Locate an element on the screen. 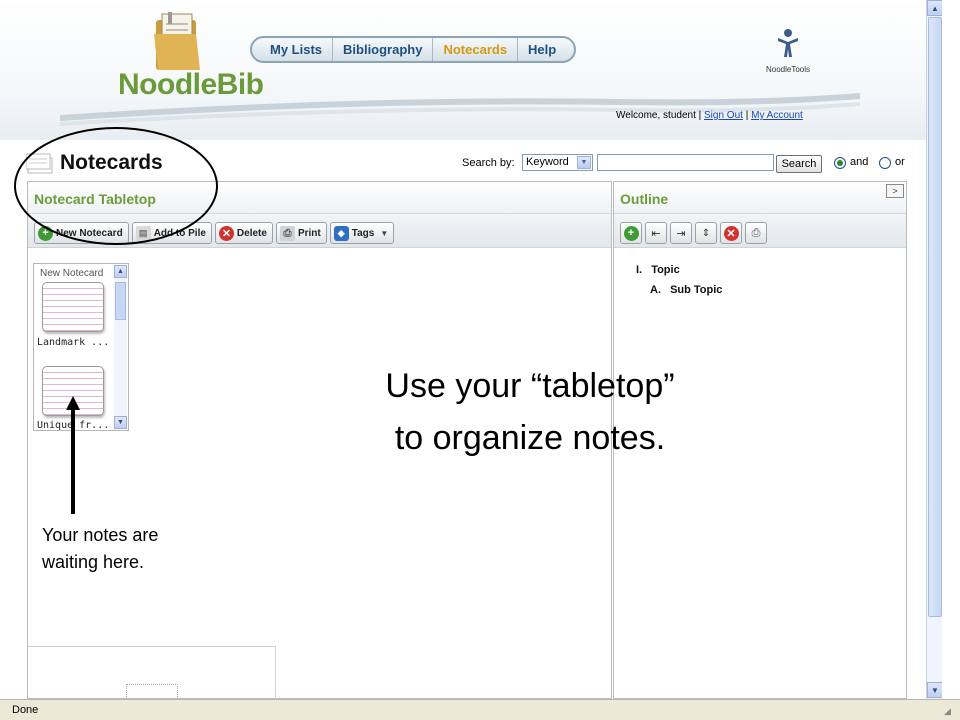  tags-label: Tags is located at coordinates (363, 233).